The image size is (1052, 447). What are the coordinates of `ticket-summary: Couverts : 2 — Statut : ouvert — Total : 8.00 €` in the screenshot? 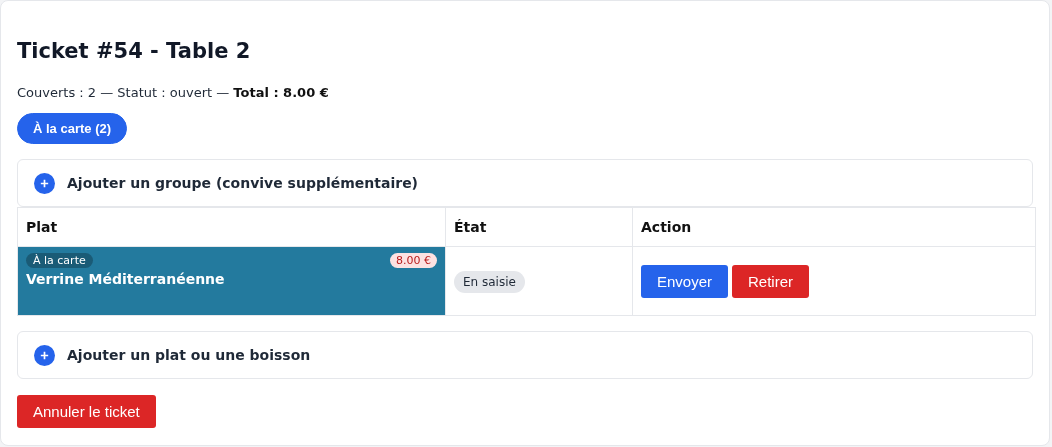 It's located at (173, 92).